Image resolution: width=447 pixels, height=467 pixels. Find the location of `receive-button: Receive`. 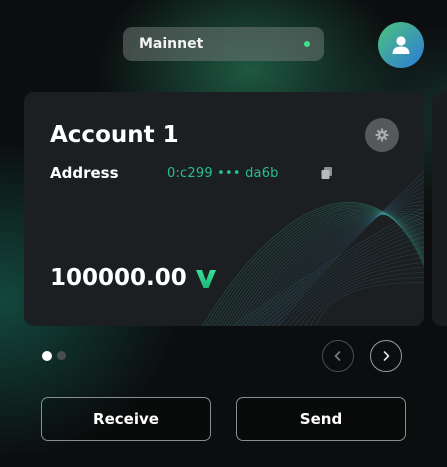

receive-button: Receive is located at coordinates (126, 419).